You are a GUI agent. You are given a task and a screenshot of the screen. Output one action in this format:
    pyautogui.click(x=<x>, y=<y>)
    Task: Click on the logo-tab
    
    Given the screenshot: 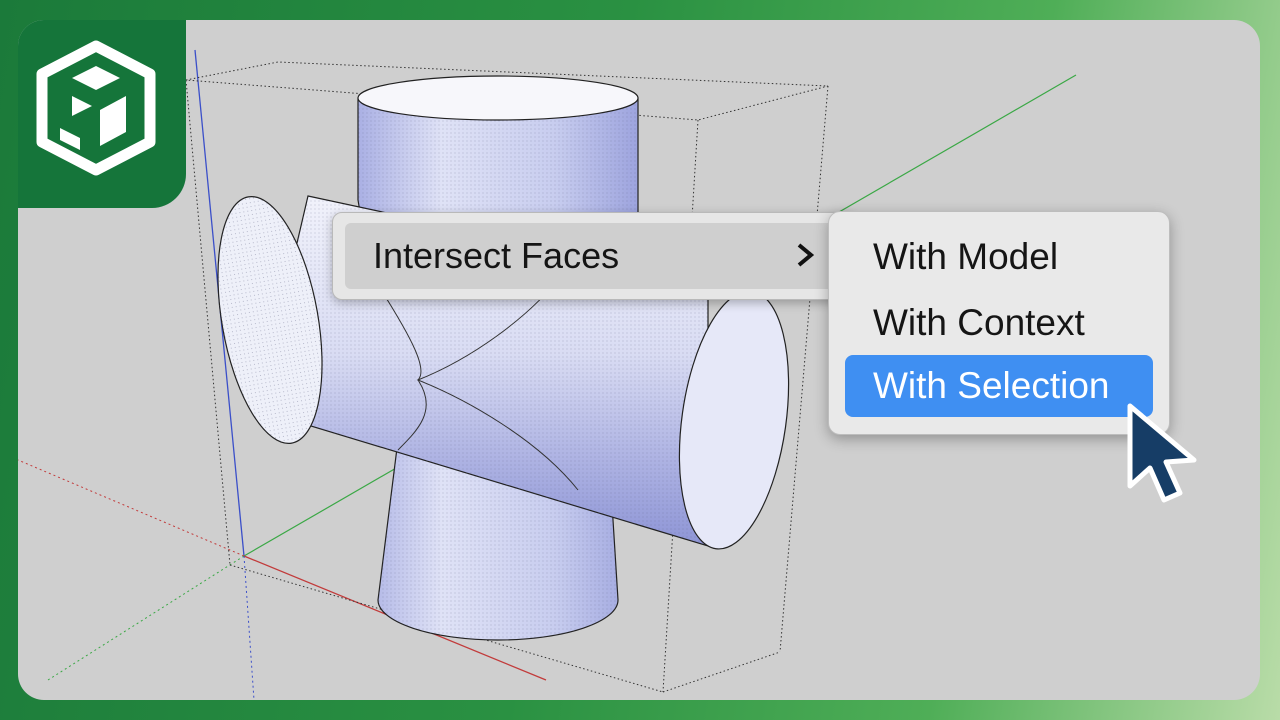 What is the action you would take?
    pyautogui.click(x=102, y=114)
    